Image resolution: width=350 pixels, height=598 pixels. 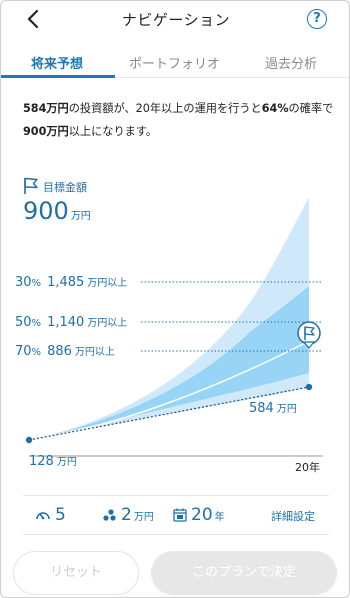 I want to click on flag-icon, so click(x=31, y=185).